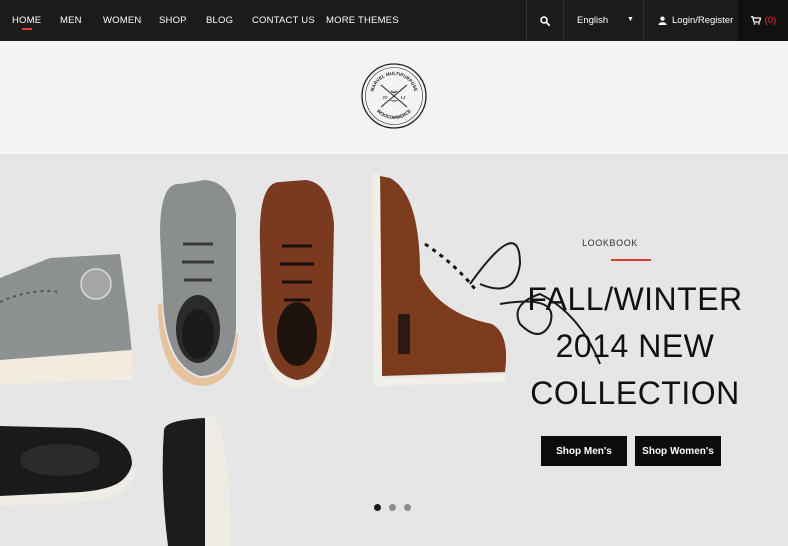 This screenshot has width=788, height=546. Describe the element at coordinates (173, 20) in the screenshot. I see `nav-item-shop: SHOP` at that location.